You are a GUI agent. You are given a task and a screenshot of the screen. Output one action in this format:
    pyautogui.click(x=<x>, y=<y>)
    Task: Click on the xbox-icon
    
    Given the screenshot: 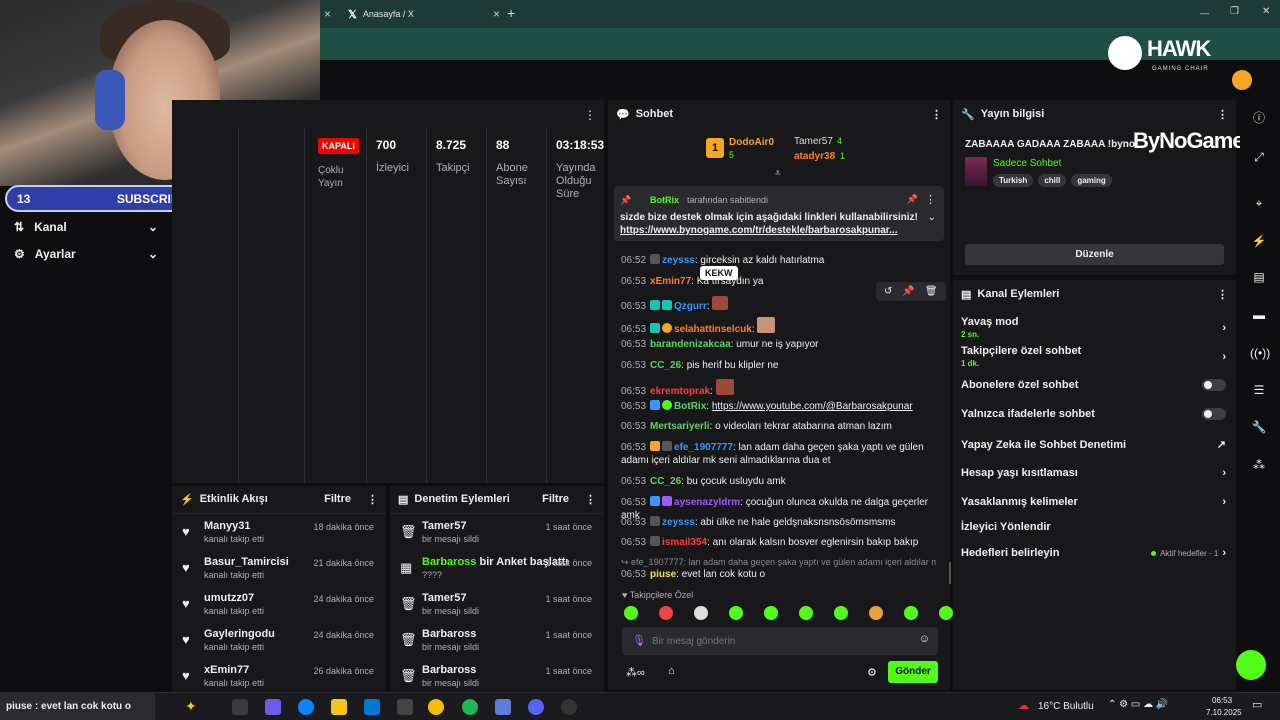 What is the action you would take?
    pyautogui.click(x=405, y=707)
    